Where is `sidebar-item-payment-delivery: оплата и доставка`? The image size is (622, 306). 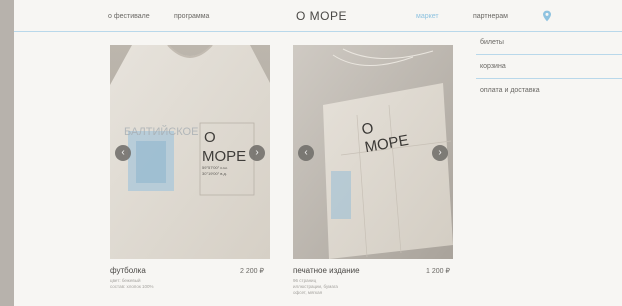 sidebar-item-payment-delivery: оплата и доставка is located at coordinates (549, 90).